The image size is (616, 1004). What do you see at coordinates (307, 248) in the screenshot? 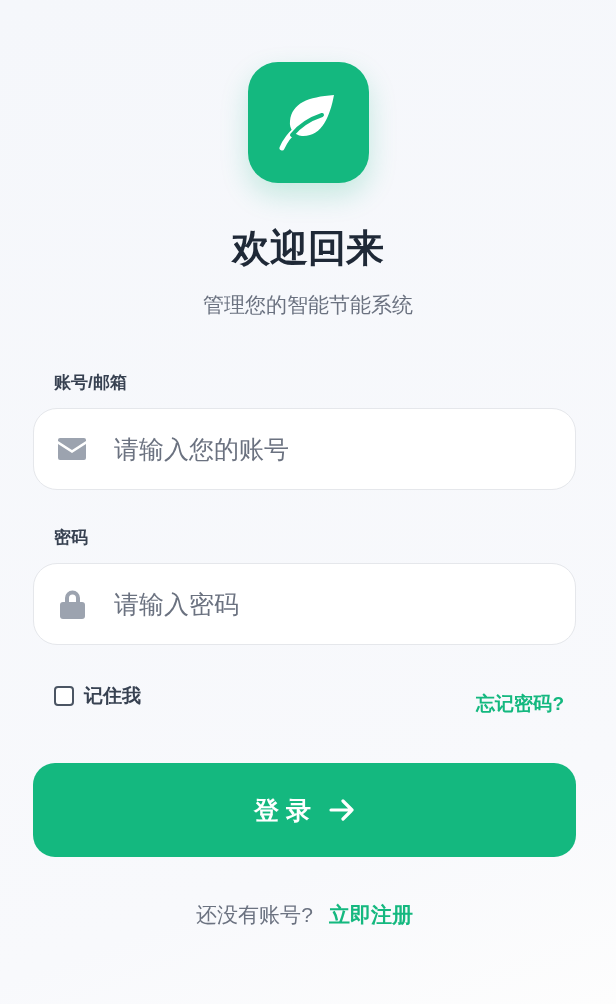
I see `page-title: 欢迎回来` at bounding box center [307, 248].